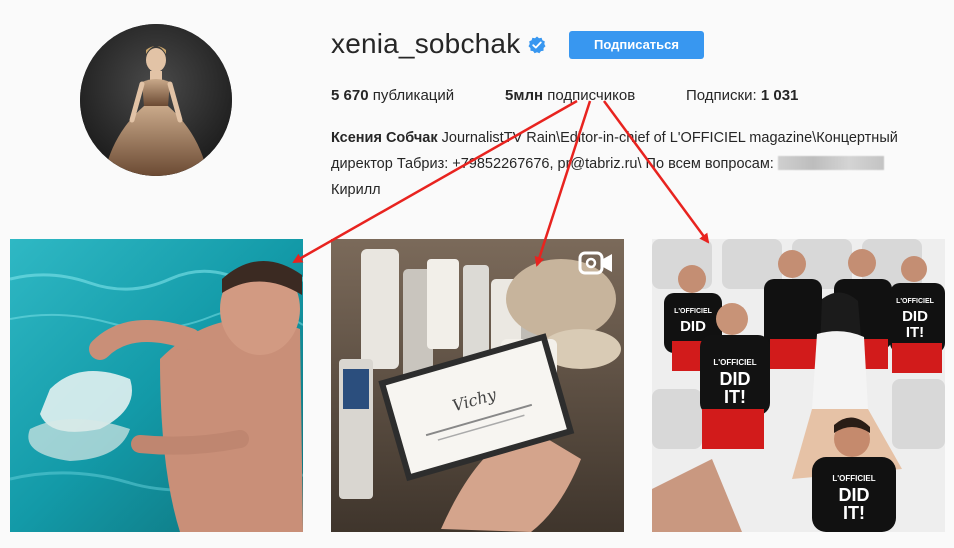  What do you see at coordinates (853, 478) in the screenshot?
I see `shirt-brand-text-4: L'OFFICIEL` at bounding box center [853, 478].